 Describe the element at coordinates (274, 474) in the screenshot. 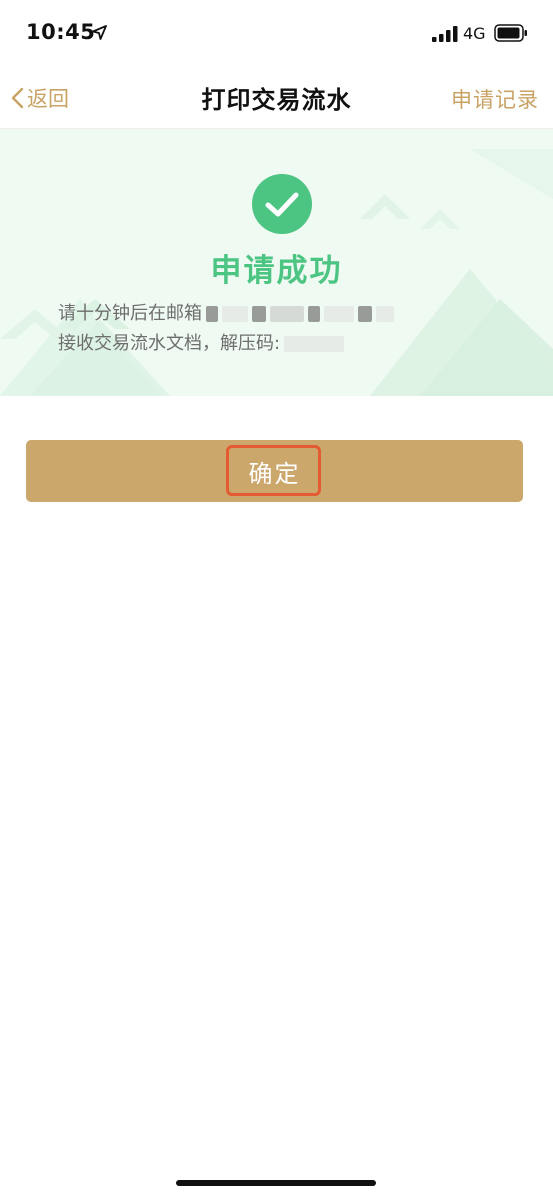

I see `confirm-label: 确定` at that location.